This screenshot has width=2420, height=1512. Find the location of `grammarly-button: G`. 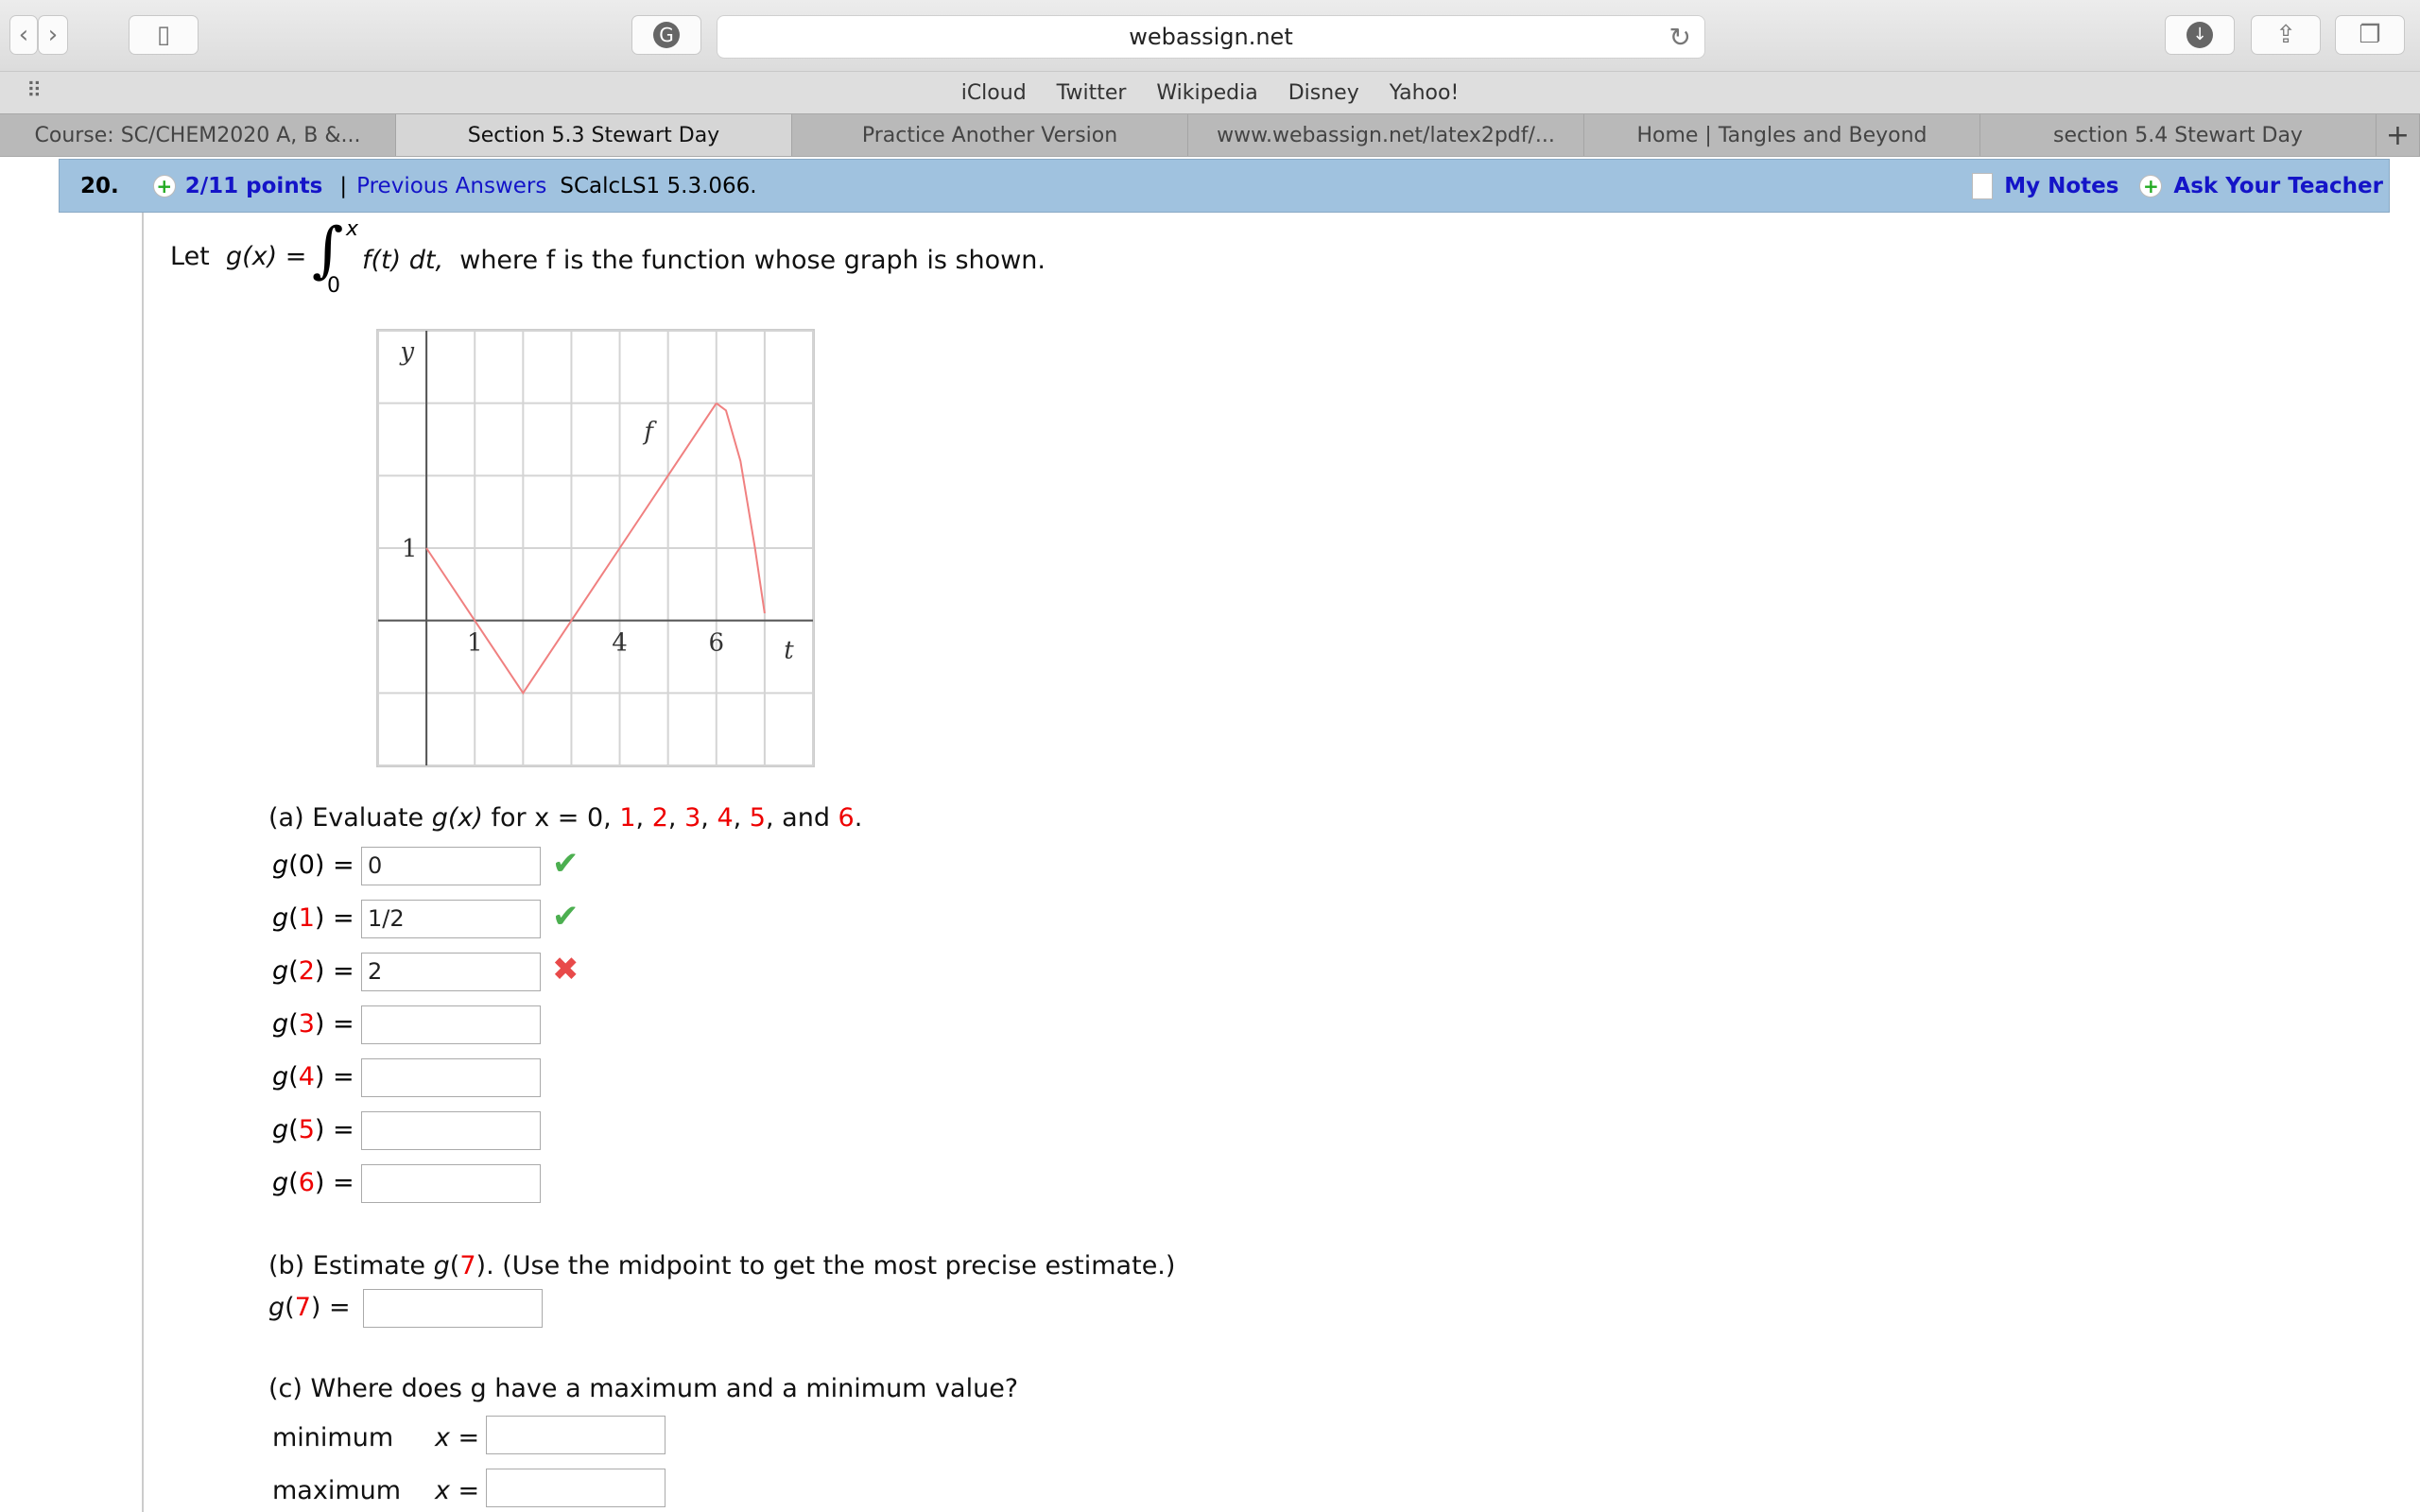

grammarly-button: G is located at coordinates (666, 35).